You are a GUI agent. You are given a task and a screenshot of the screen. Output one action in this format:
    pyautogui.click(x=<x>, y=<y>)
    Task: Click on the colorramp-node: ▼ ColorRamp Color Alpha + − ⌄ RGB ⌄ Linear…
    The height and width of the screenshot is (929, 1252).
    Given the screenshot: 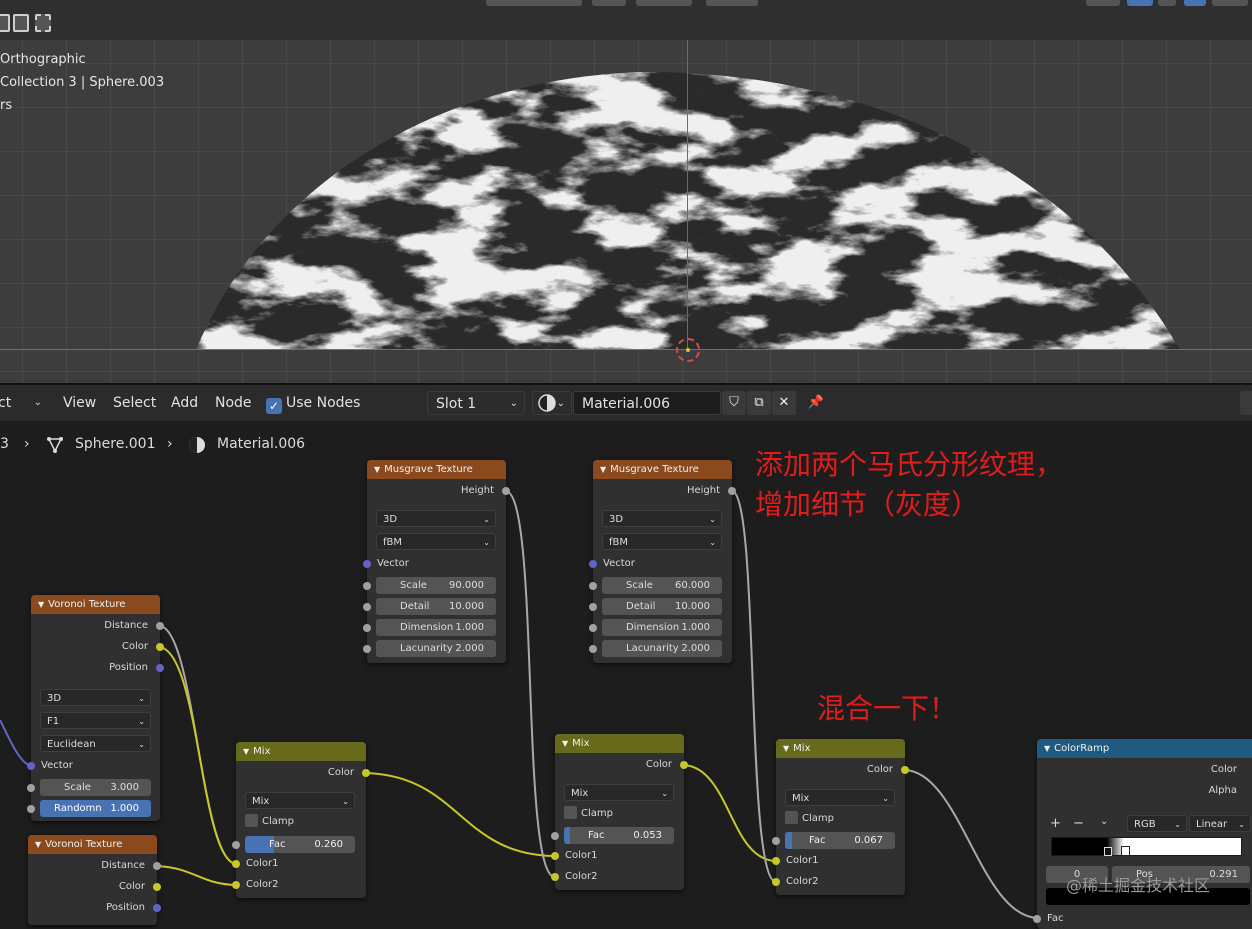 What is the action you would take?
    pyautogui.click(x=1142, y=834)
    